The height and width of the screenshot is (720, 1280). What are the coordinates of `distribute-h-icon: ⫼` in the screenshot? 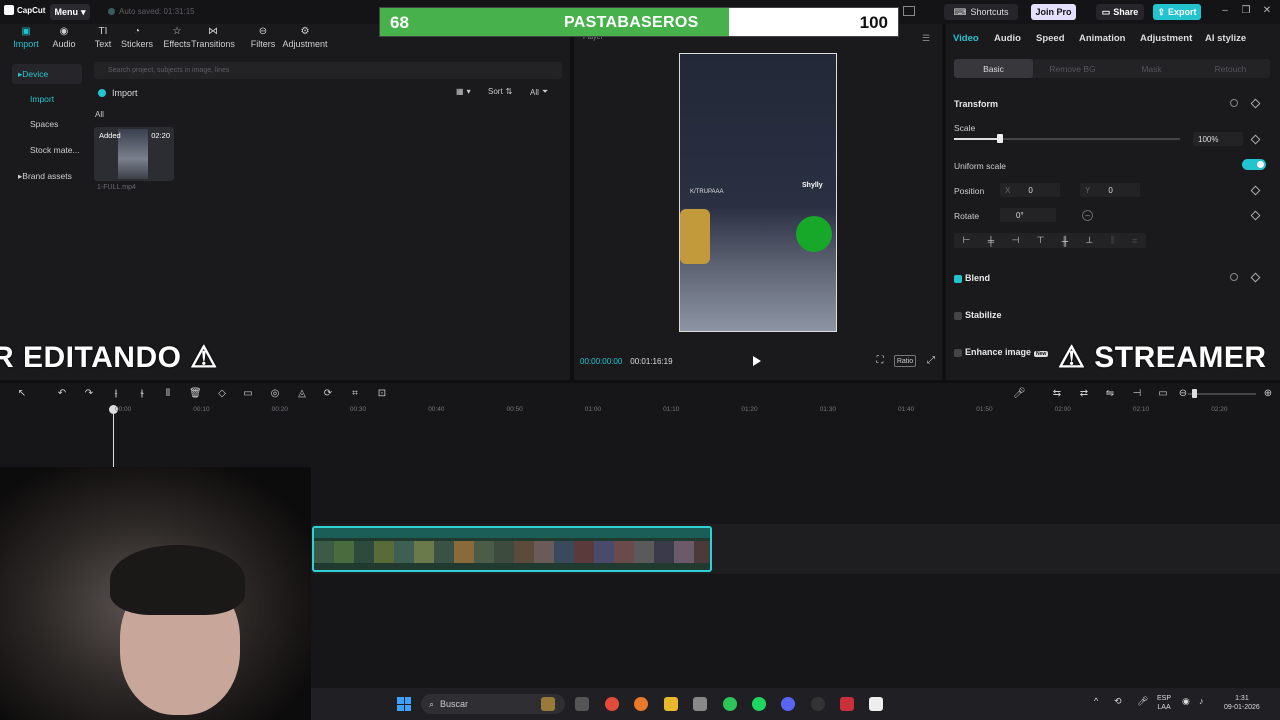 It's located at (1113, 240).